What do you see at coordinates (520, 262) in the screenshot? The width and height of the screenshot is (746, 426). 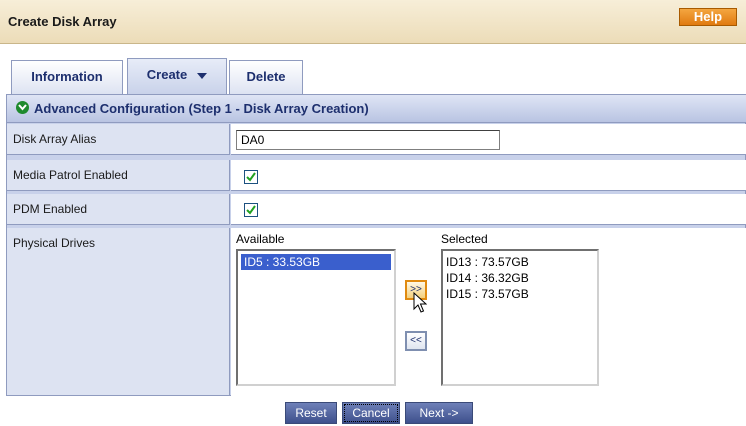 I see `list-item: ID13 : 73.57GB` at bounding box center [520, 262].